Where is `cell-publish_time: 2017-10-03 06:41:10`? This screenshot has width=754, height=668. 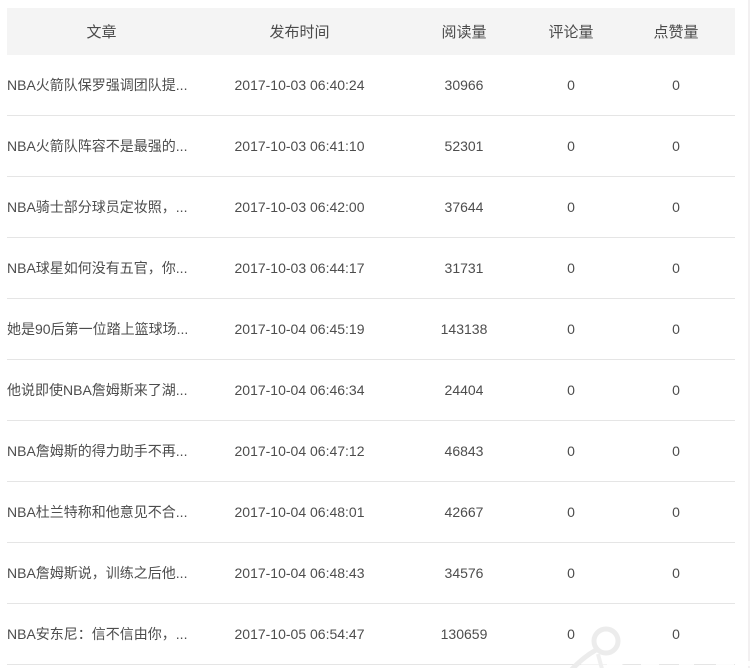 cell-publish_time: 2017-10-03 06:41:10 is located at coordinates (299, 146).